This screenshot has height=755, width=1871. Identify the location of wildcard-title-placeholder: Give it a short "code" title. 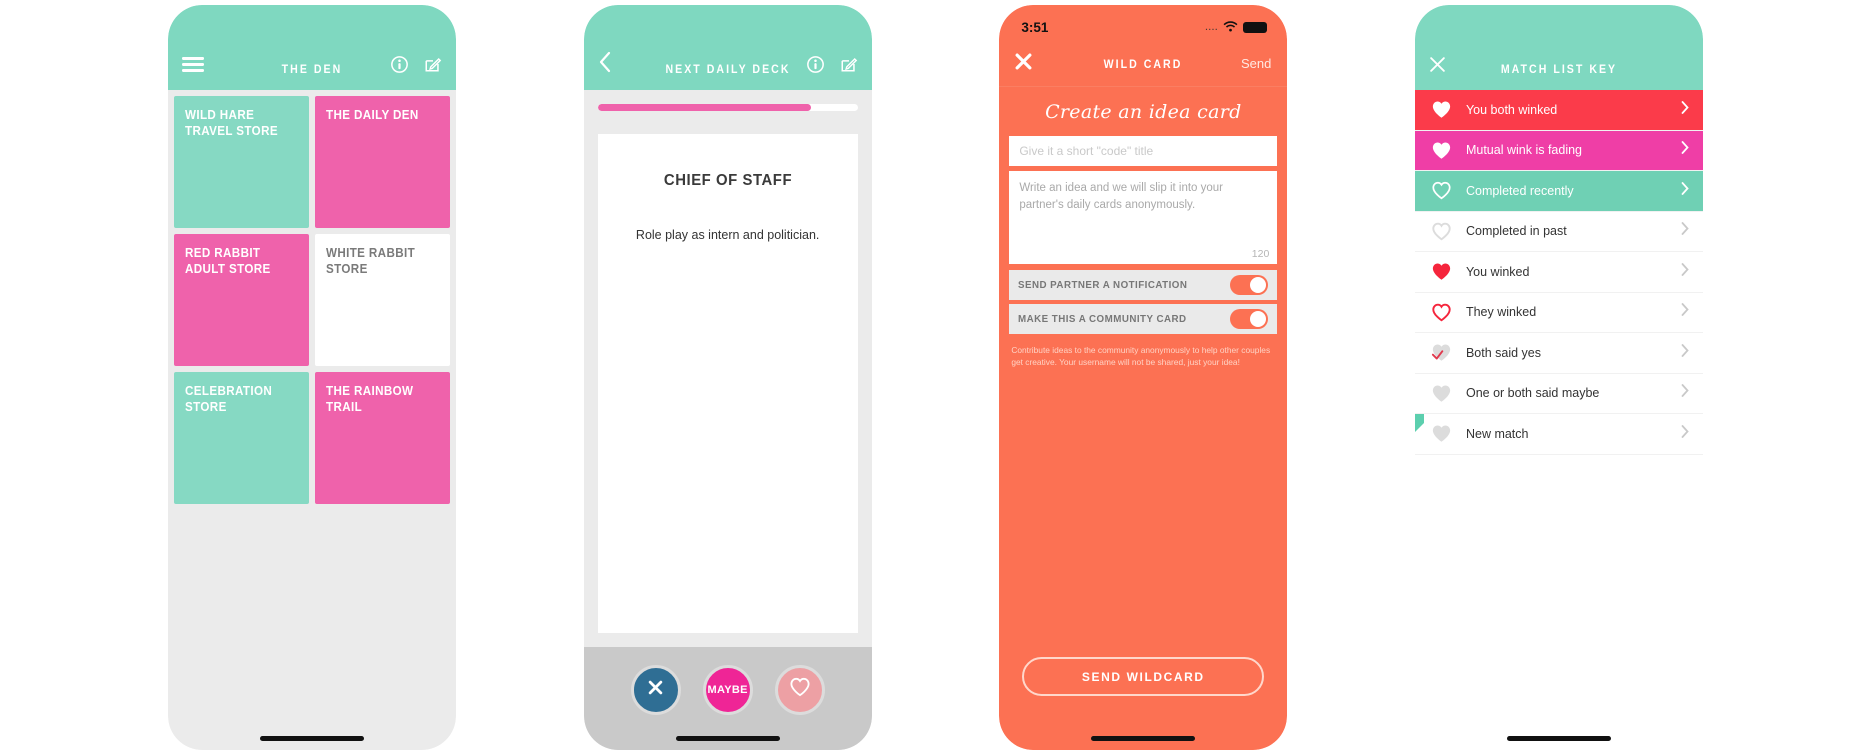
(1086, 151).